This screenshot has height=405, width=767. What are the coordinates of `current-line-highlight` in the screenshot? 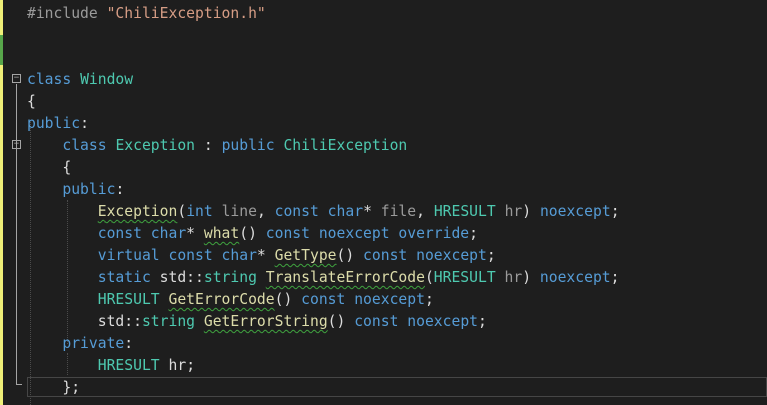 It's located at (397, 387).